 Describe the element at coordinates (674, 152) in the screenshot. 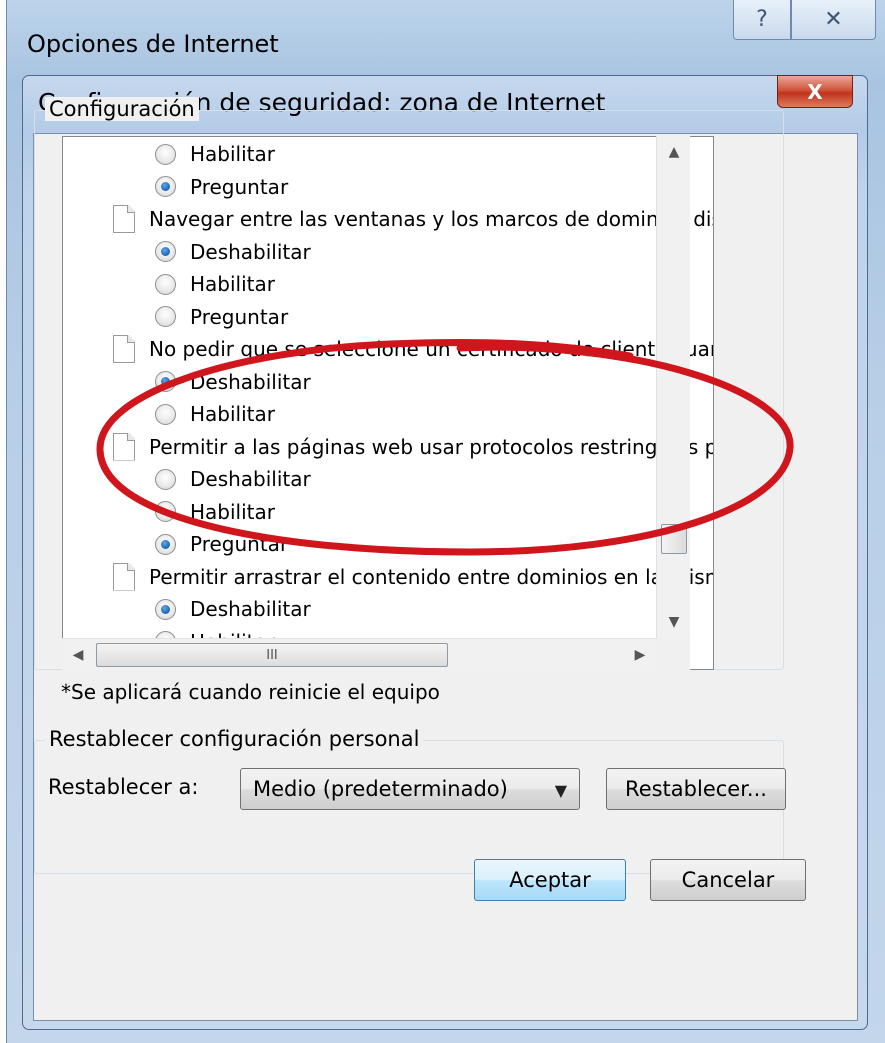

I see `scroll-up-arrow-icon: ▲` at that location.